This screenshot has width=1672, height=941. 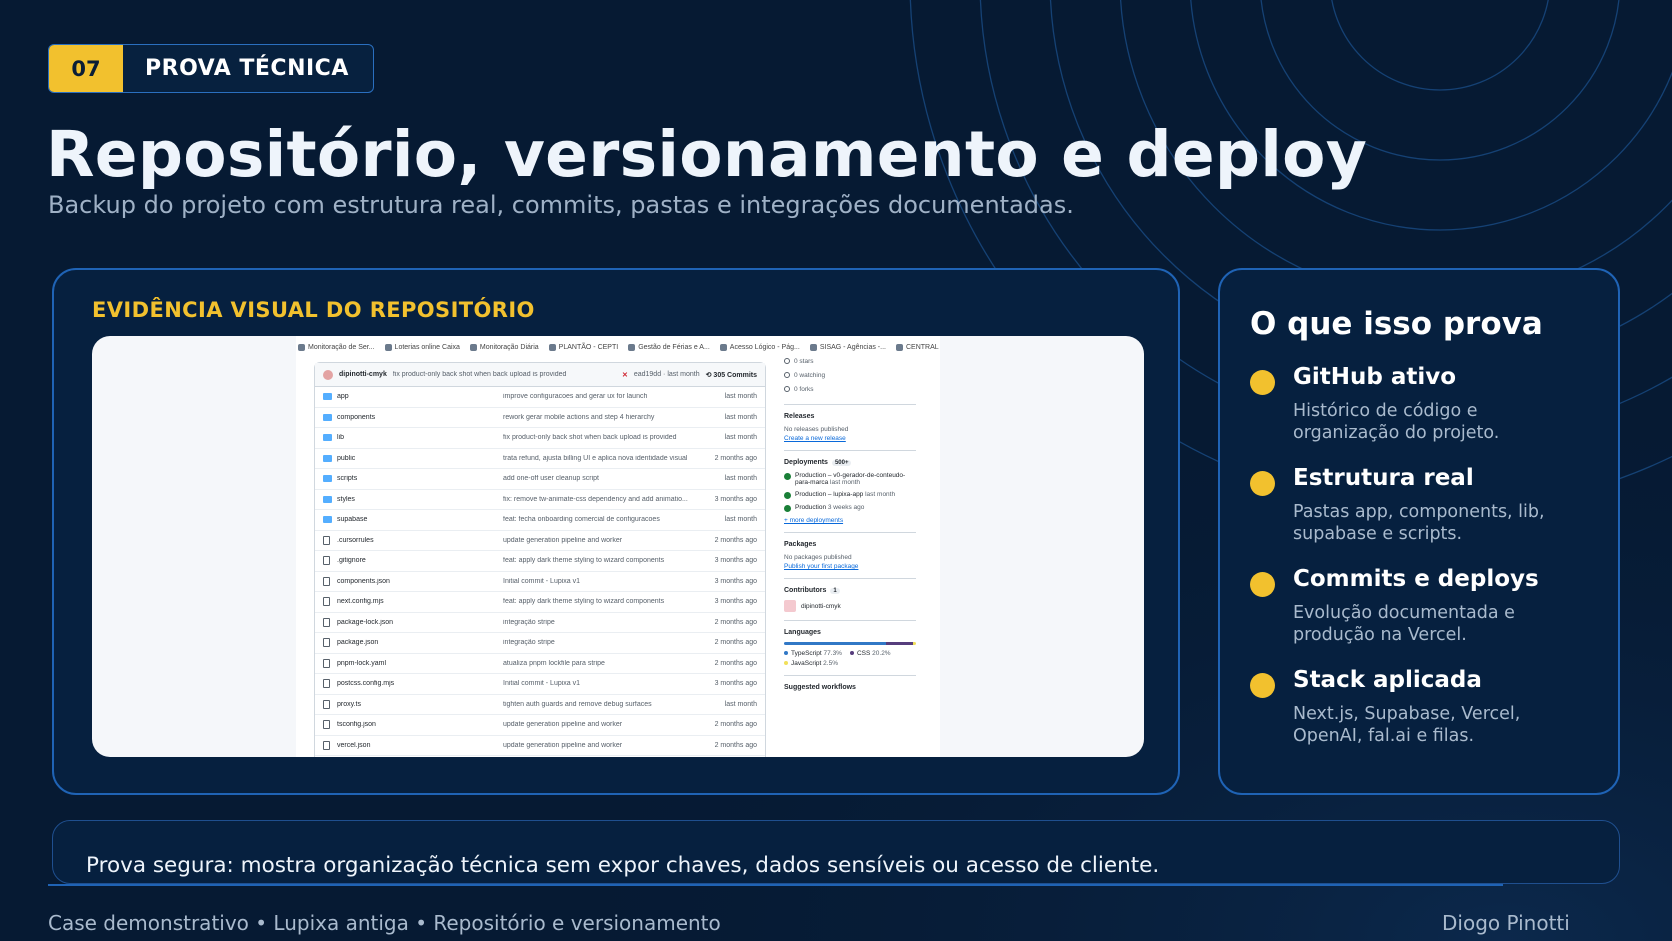 What do you see at coordinates (420, 417) in the screenshot?
I see `file-name: components` at bounding box center [420, 417].